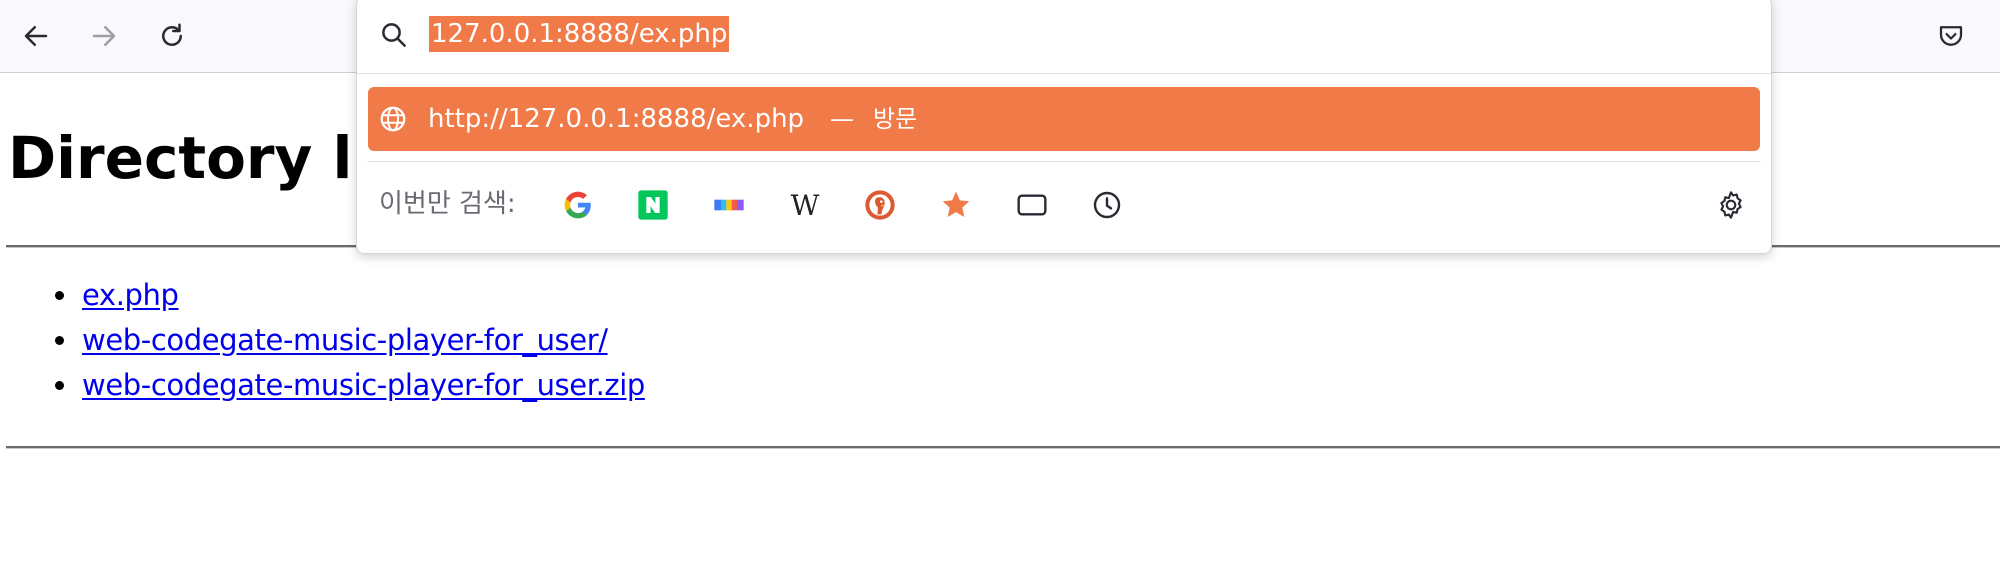  I want to click on wikipedia-search-button: W, so click(805, 205).